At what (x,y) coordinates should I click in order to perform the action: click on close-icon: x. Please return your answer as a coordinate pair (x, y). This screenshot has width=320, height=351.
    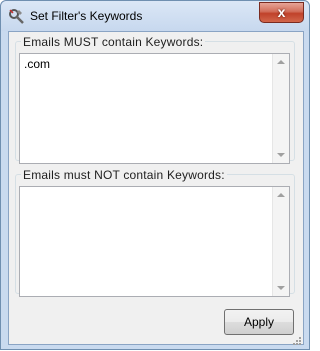
    Looking at the image, I should click on (281, 12).